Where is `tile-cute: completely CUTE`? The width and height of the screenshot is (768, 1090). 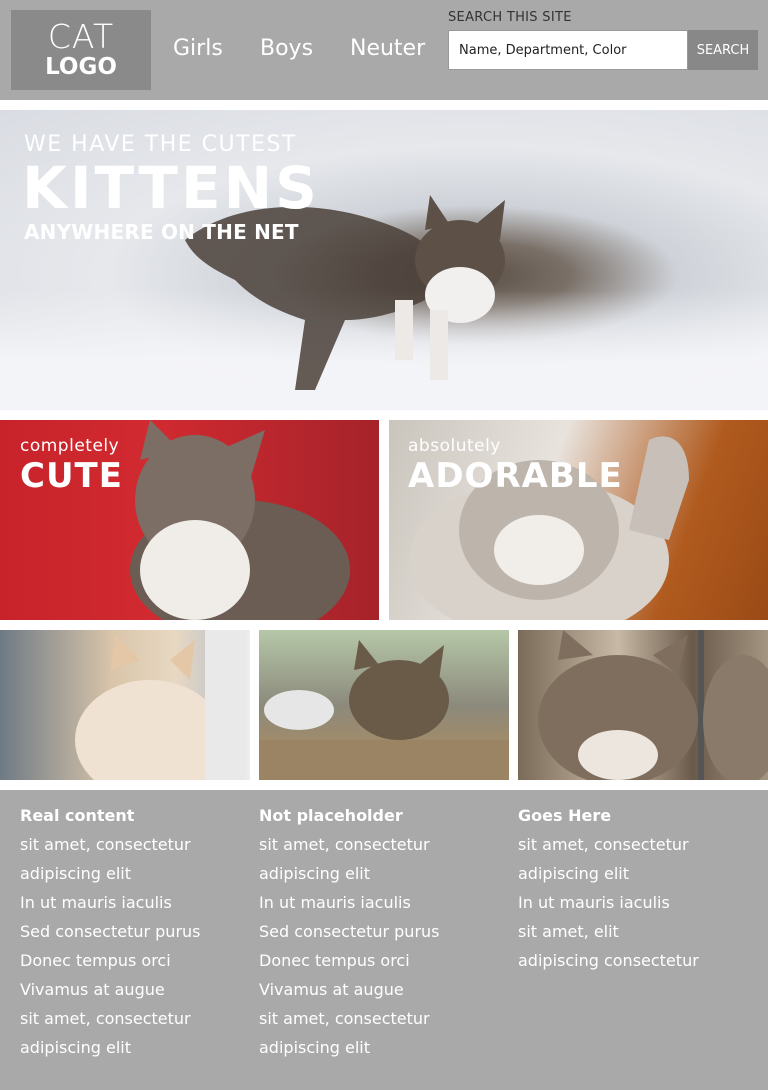
tile-cute: completely CUTE is located at coordinates (189, 520).